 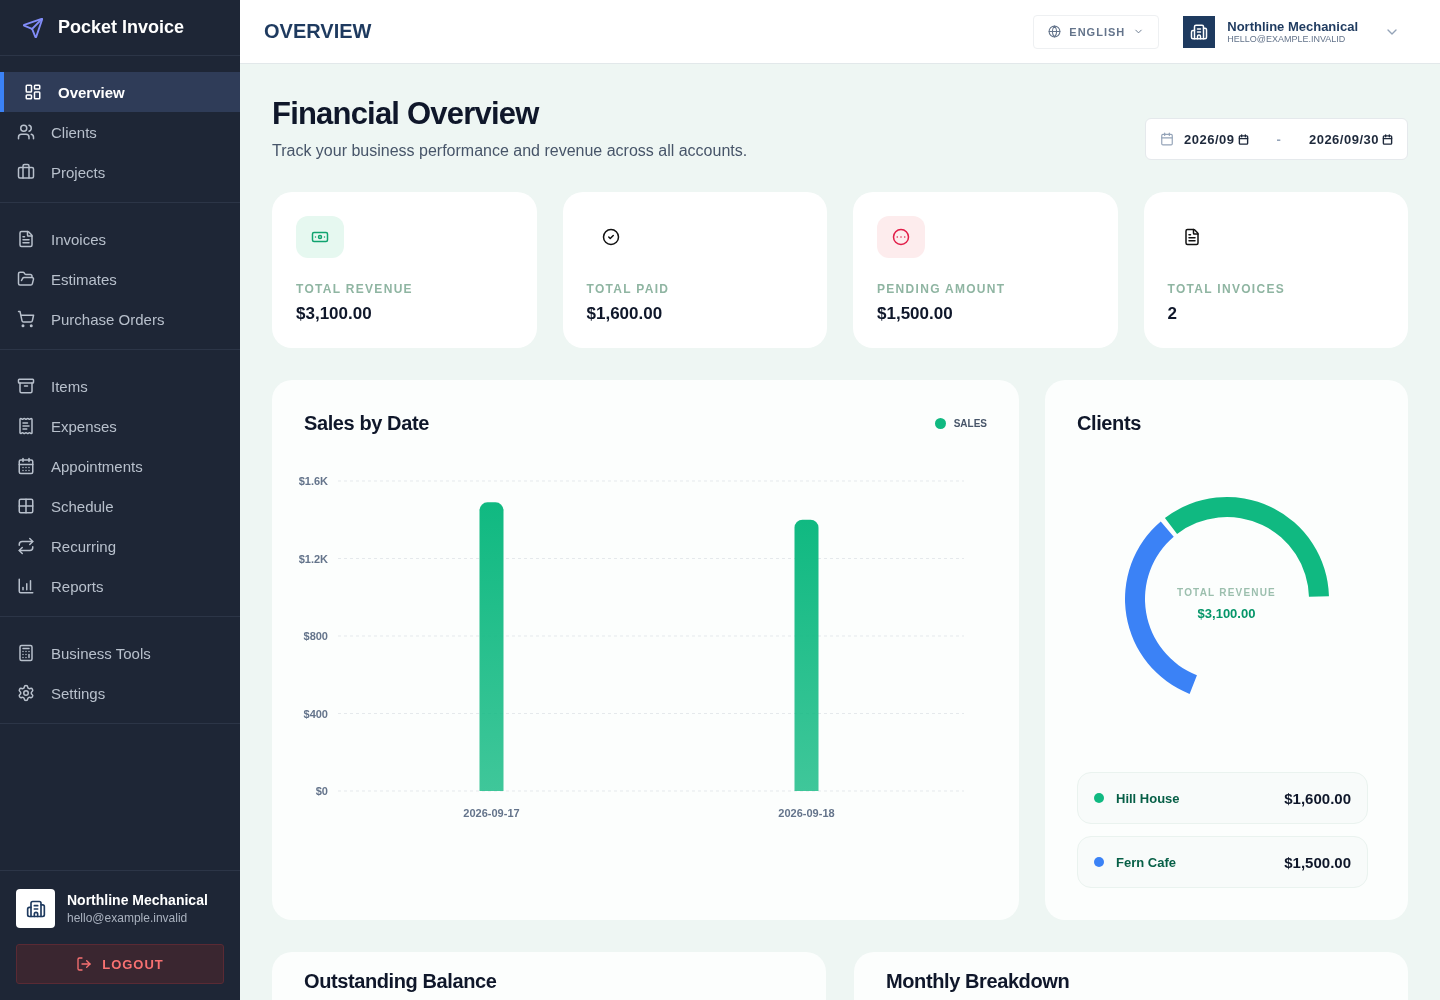 I want to click on stat-label: TOTAL INVOICES, so click(x=1227, y=289).